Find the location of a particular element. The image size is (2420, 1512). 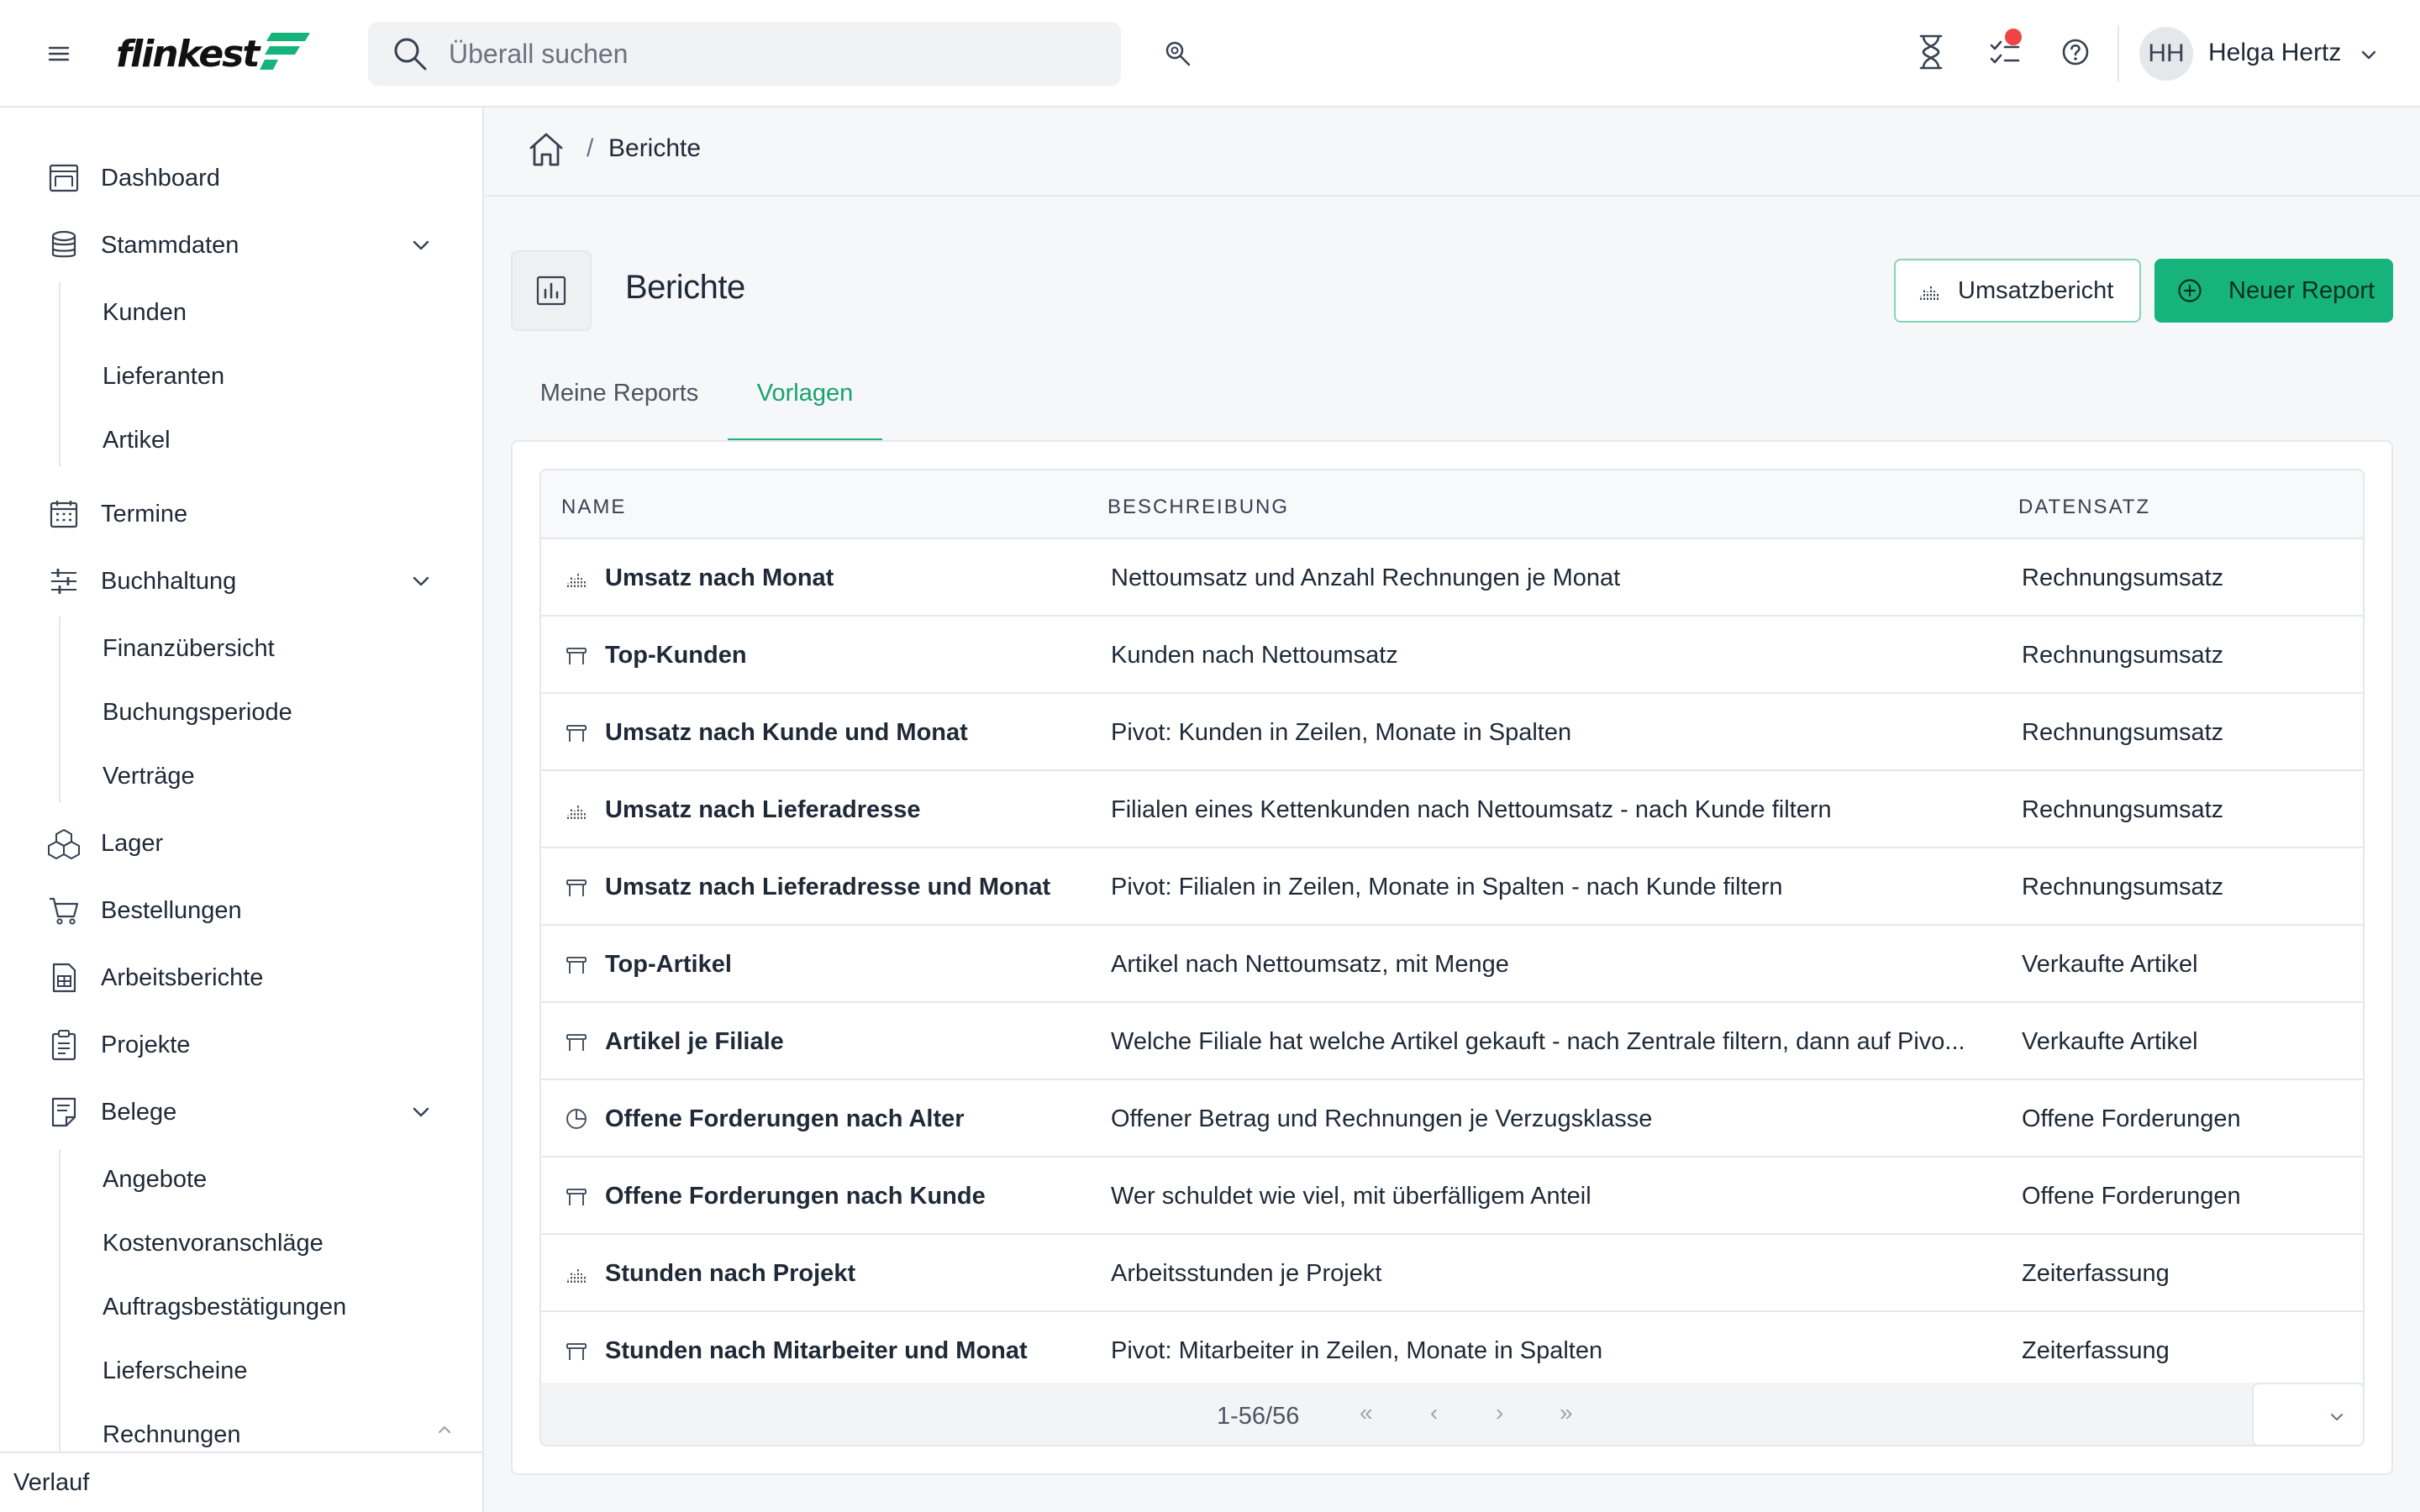

chevron-up-icon is located at coordinates (445, 1429).